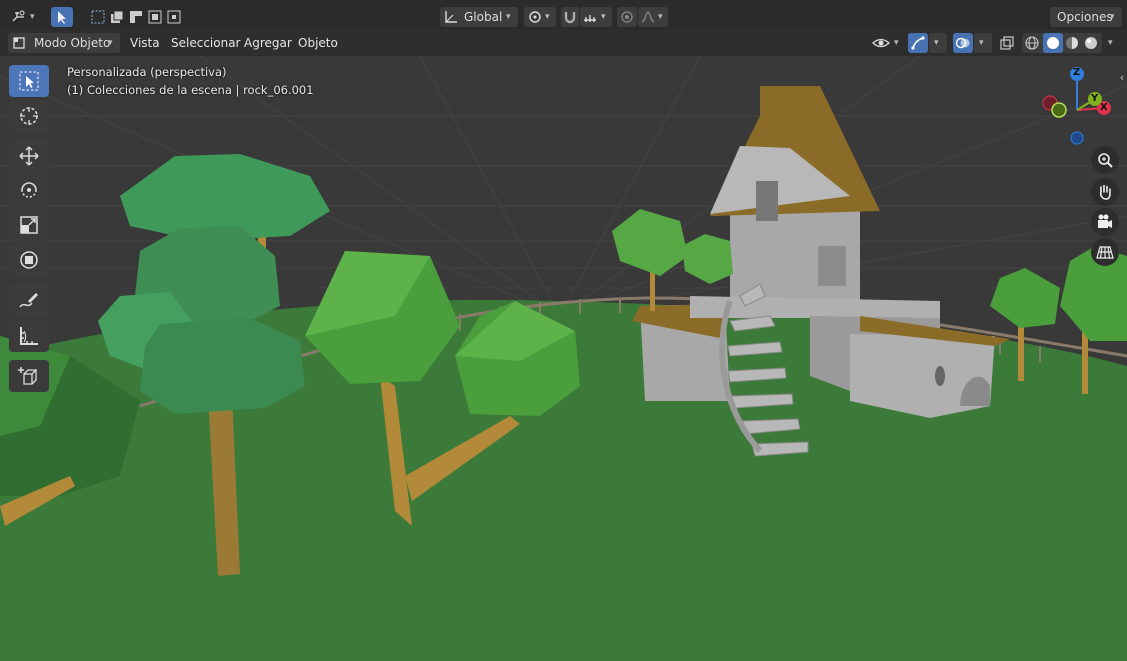 This screenshot has height=661, width=1127. I want to click on proportional-editing-button, so click(627, 17).